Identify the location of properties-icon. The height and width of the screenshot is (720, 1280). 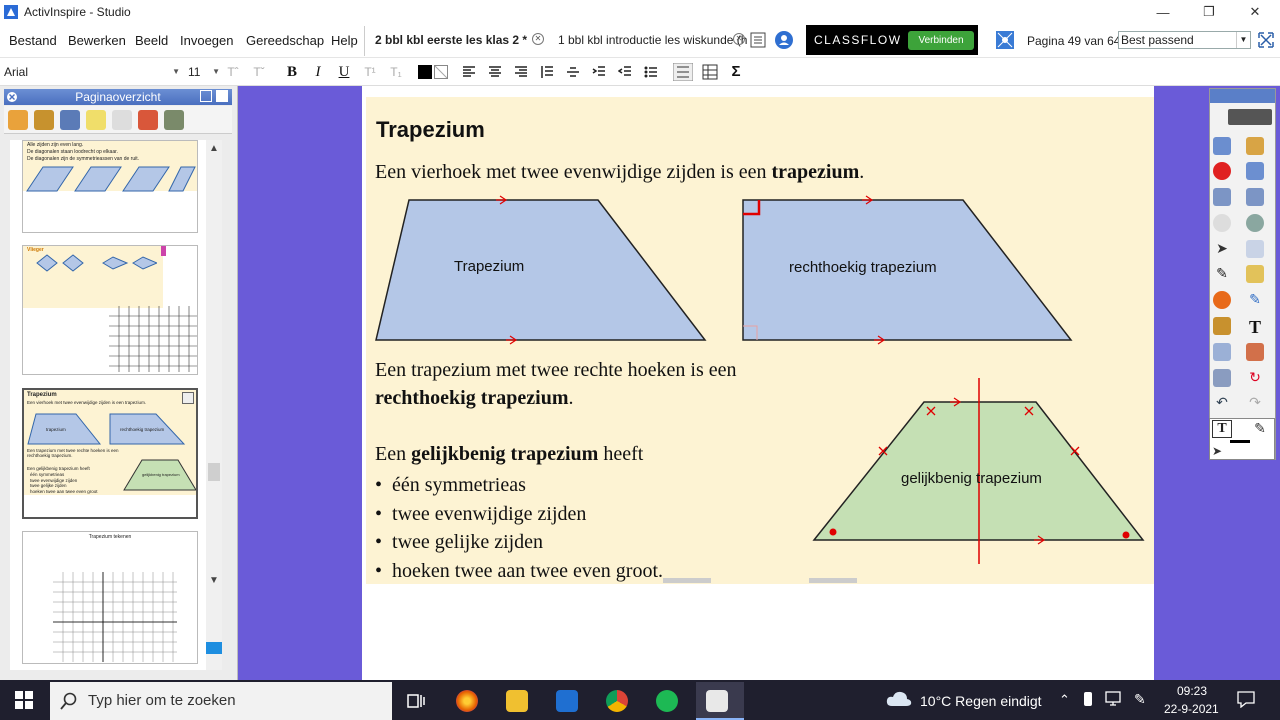
(122, 120).